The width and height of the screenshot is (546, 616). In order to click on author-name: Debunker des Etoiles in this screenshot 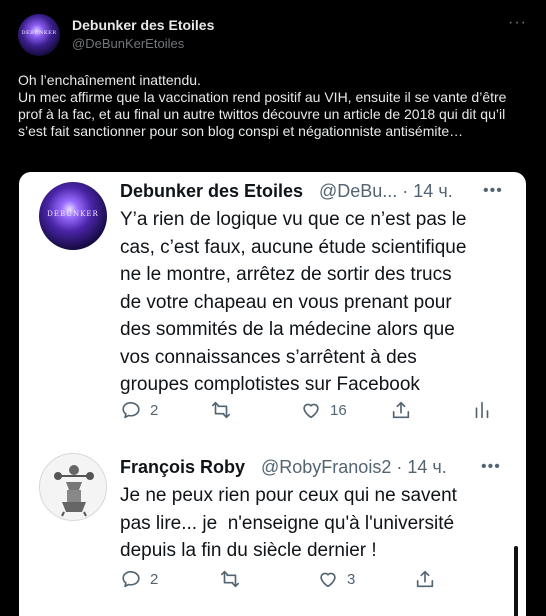, I will do `click(143, 25)`.